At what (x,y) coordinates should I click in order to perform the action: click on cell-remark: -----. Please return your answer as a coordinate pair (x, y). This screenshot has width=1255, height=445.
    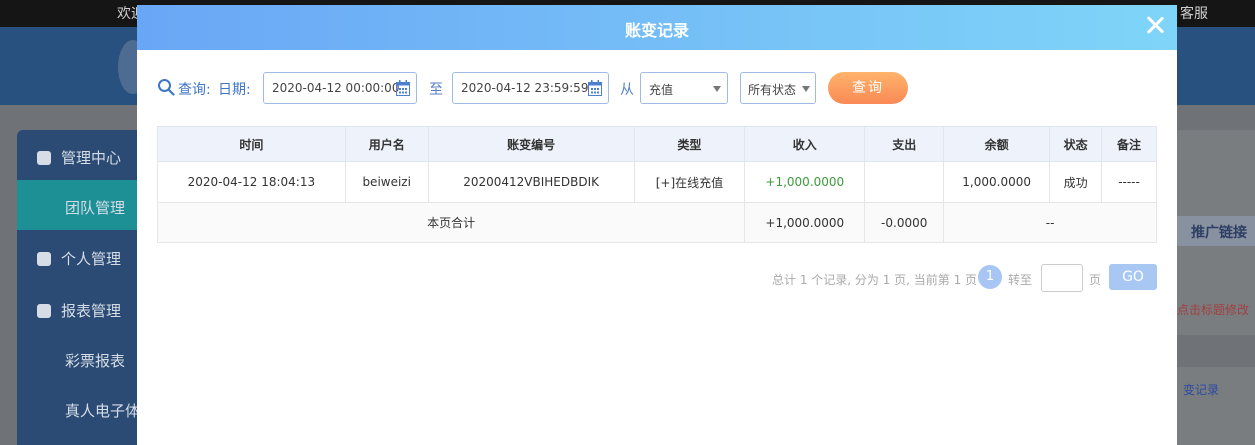
    Looking at the image, I should click on (1129, 182).